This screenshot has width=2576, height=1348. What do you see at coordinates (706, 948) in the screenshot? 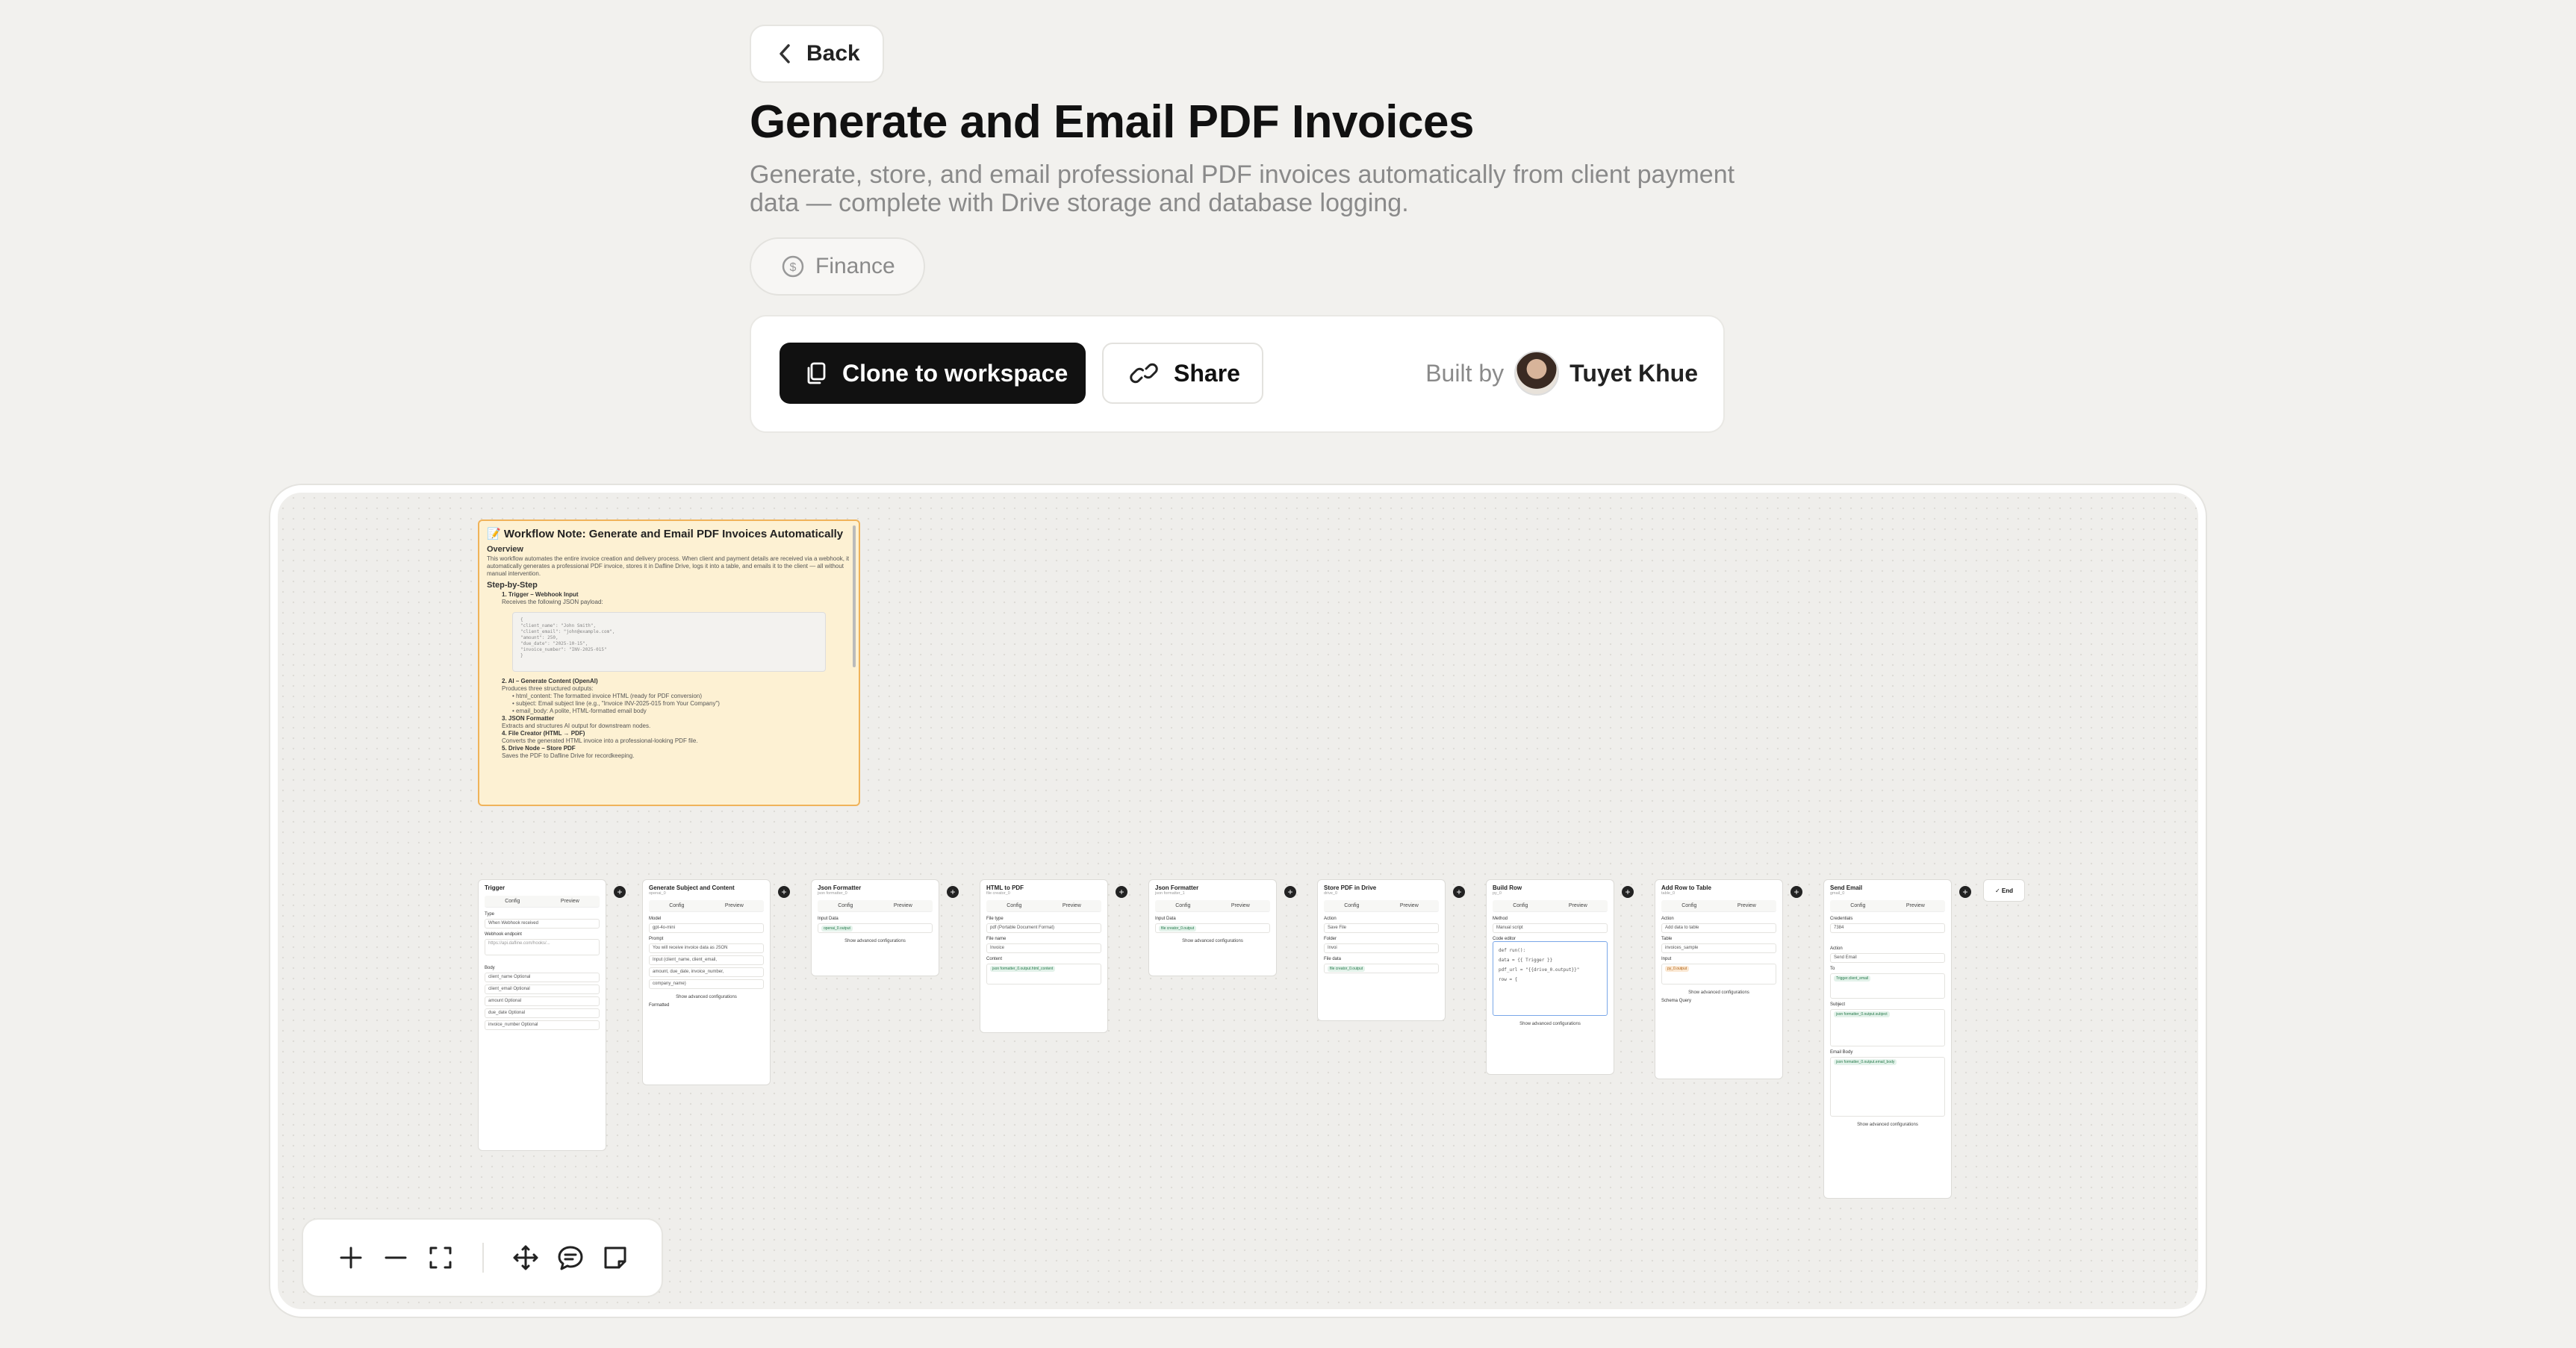
I see `prompt-field: You will receive invoice data as JSON` at bounding box center [706, 948].